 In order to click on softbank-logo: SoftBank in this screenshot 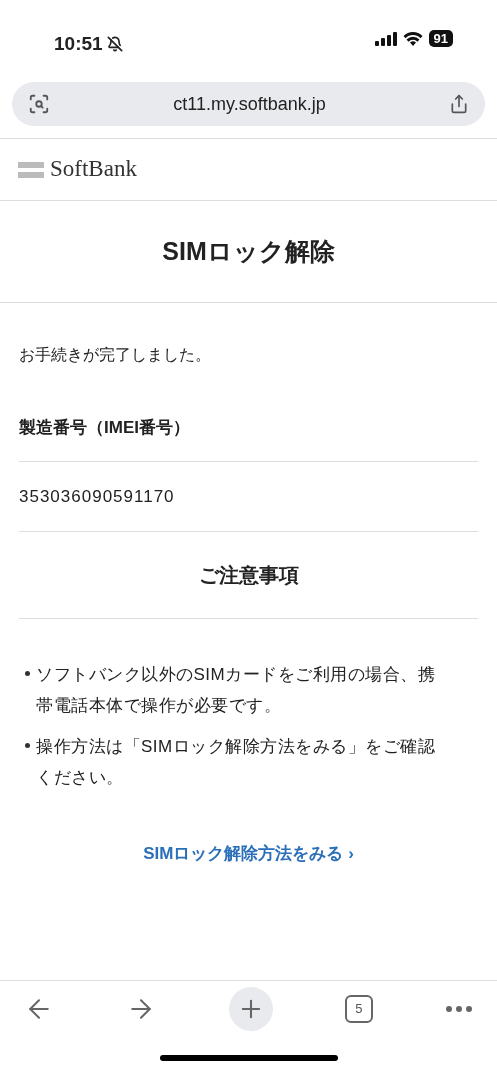, I will do `click(93, 169)`.